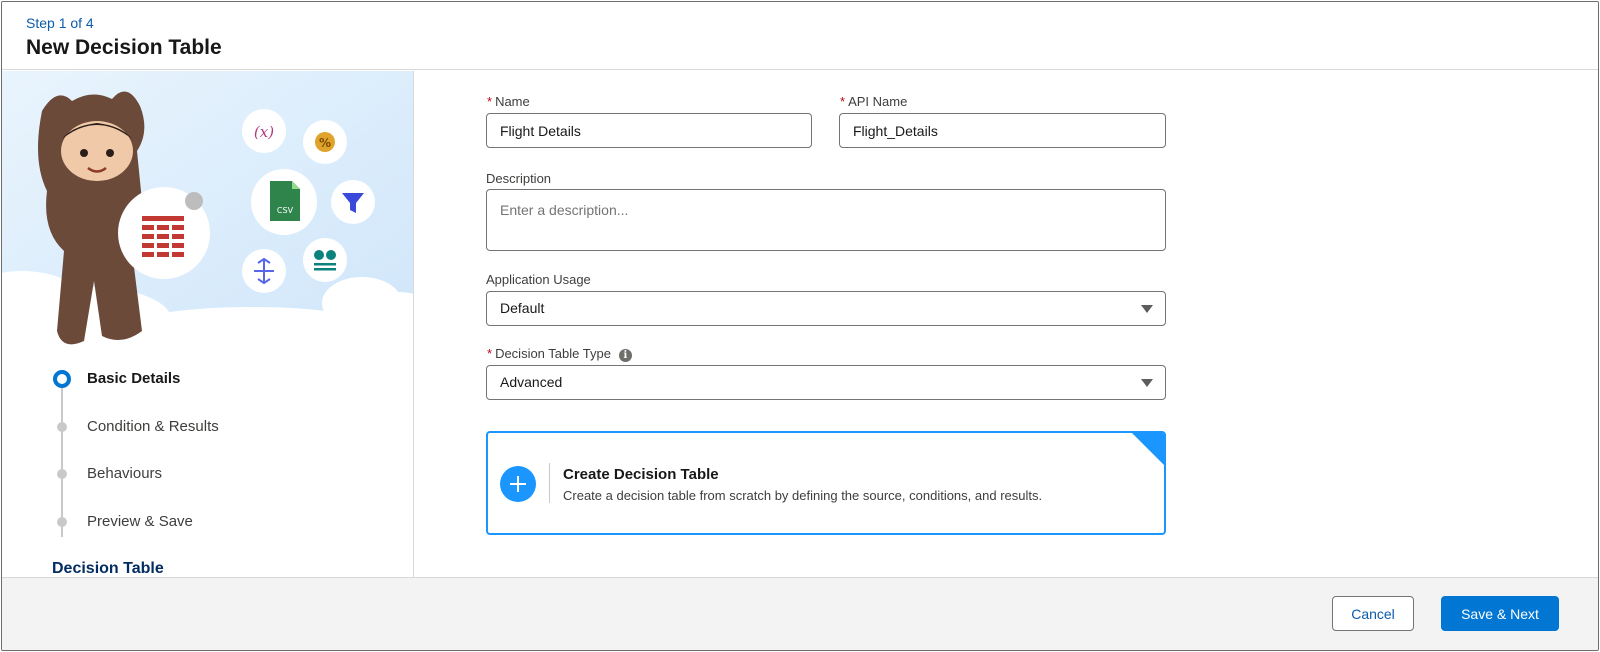  I want to click on step-indicator: Step 1 of 4, so click(60, 23).